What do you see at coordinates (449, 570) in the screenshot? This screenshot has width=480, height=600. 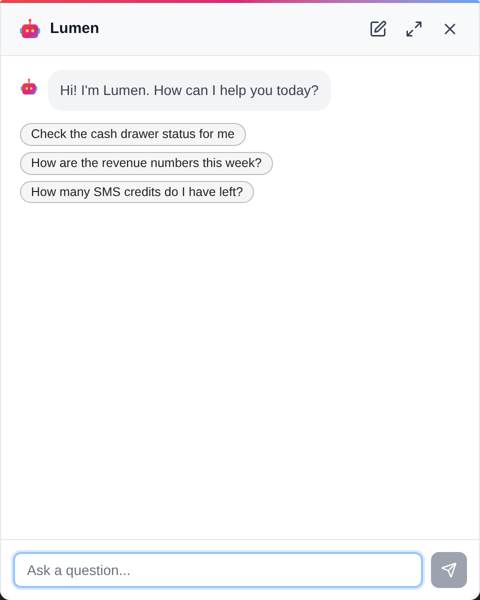 I see `paper-plane-icon` at bounding box center [449, 570].